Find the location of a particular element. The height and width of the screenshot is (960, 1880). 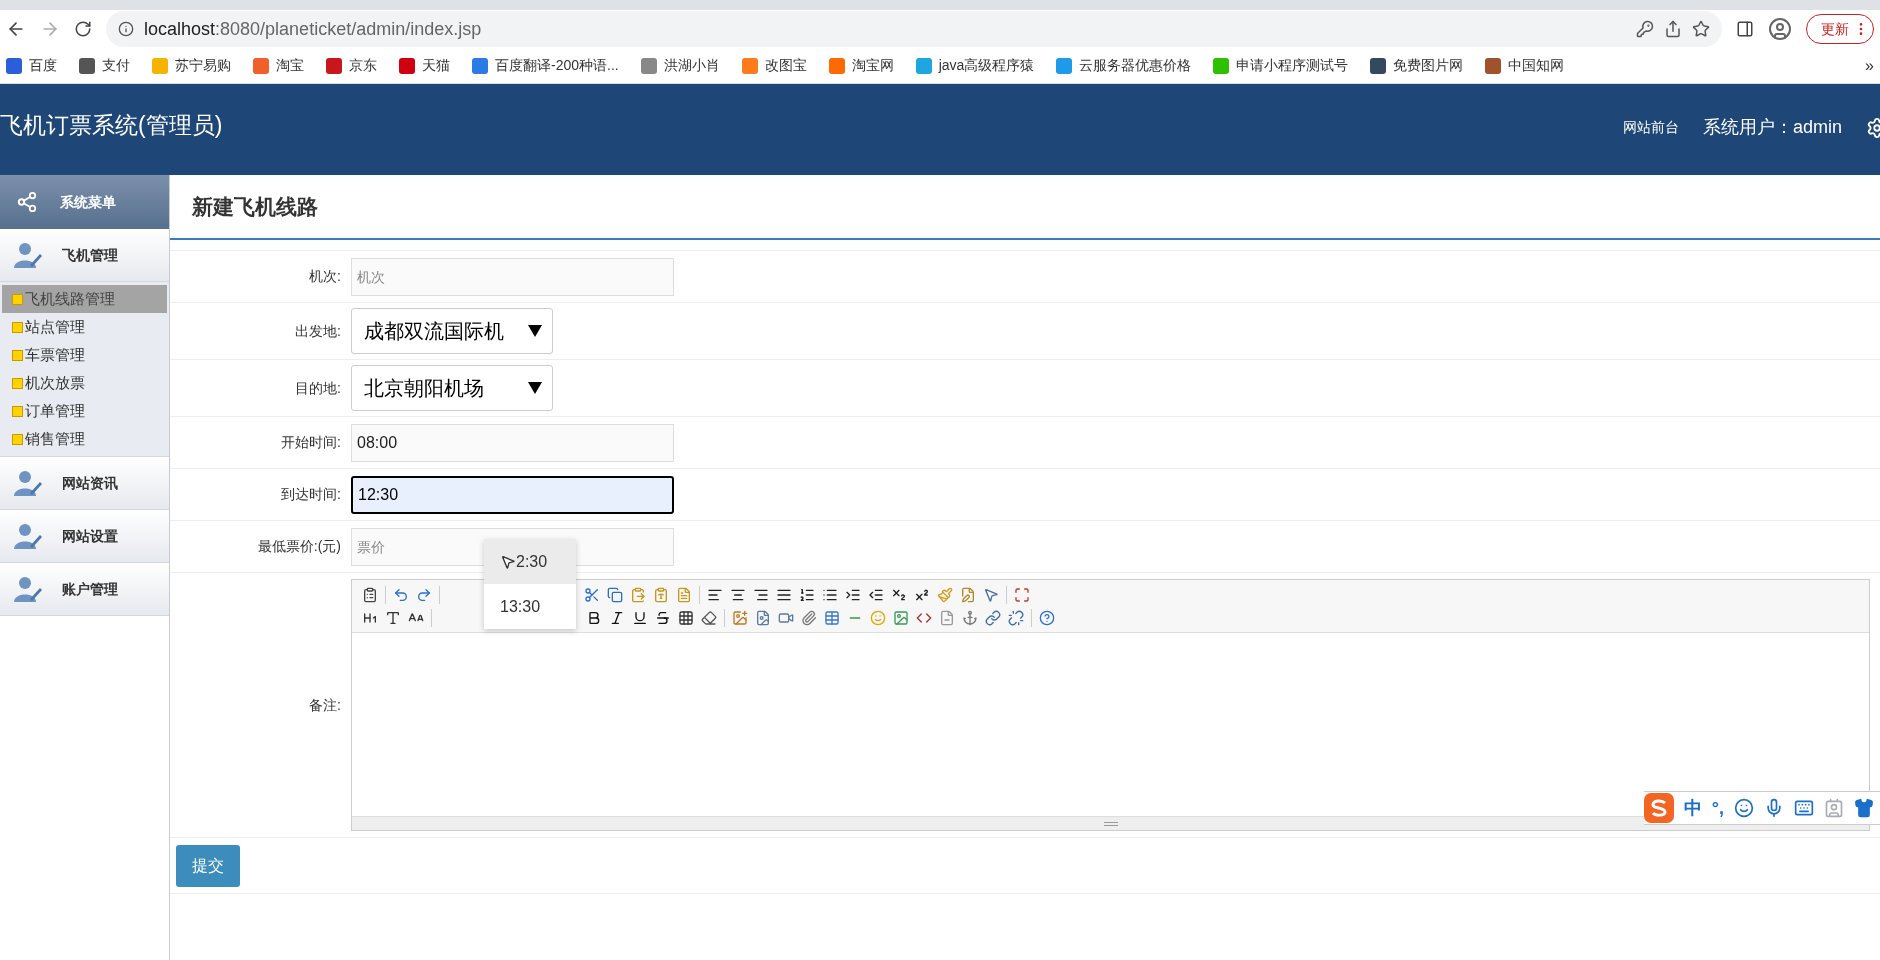

field-label: 到达时间: is located at coordinates (311, 494).